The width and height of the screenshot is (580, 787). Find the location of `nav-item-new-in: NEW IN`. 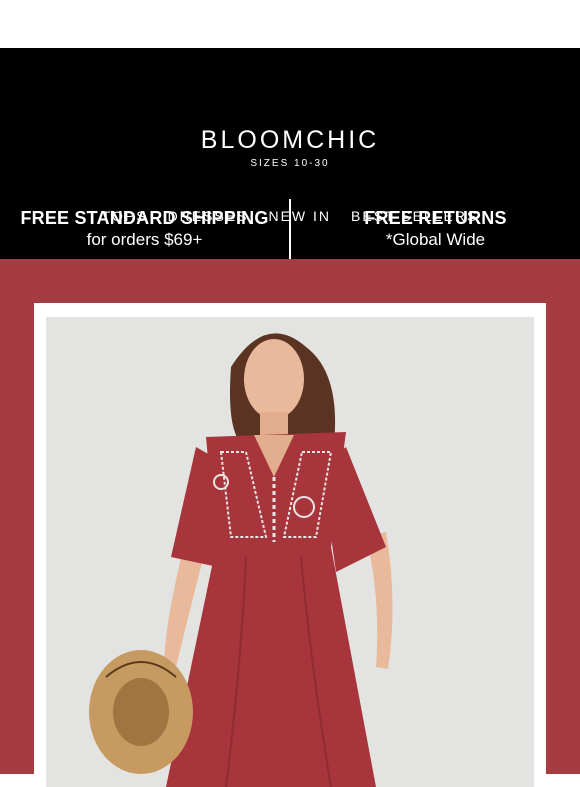

nav-item-new-in: NEW IN is located at coordinates (299, 216).